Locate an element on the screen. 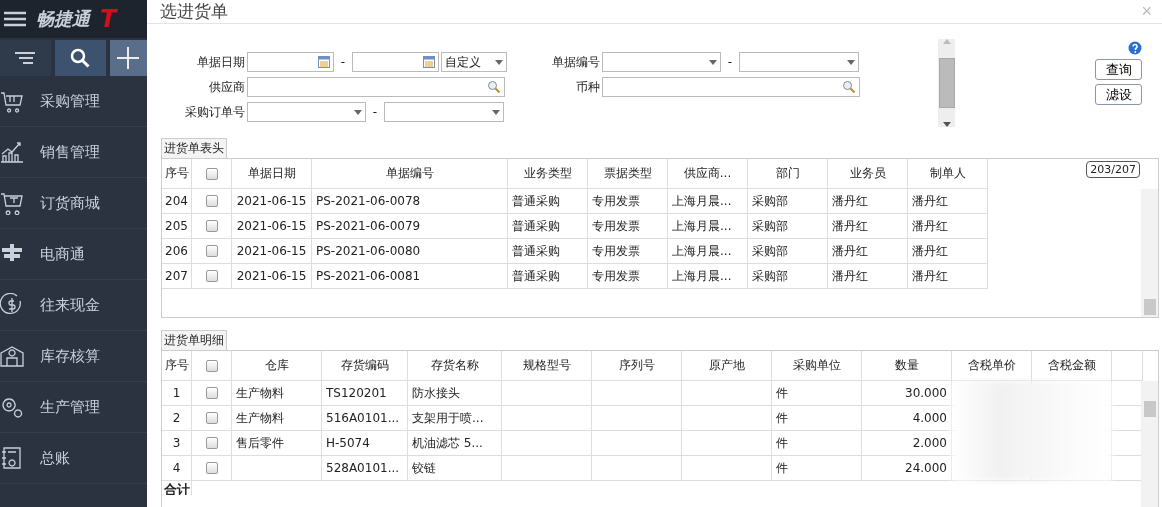 The height and width of the screenshot is (507, 1162). column-header: 序号 is located at coordinates (177, 174).